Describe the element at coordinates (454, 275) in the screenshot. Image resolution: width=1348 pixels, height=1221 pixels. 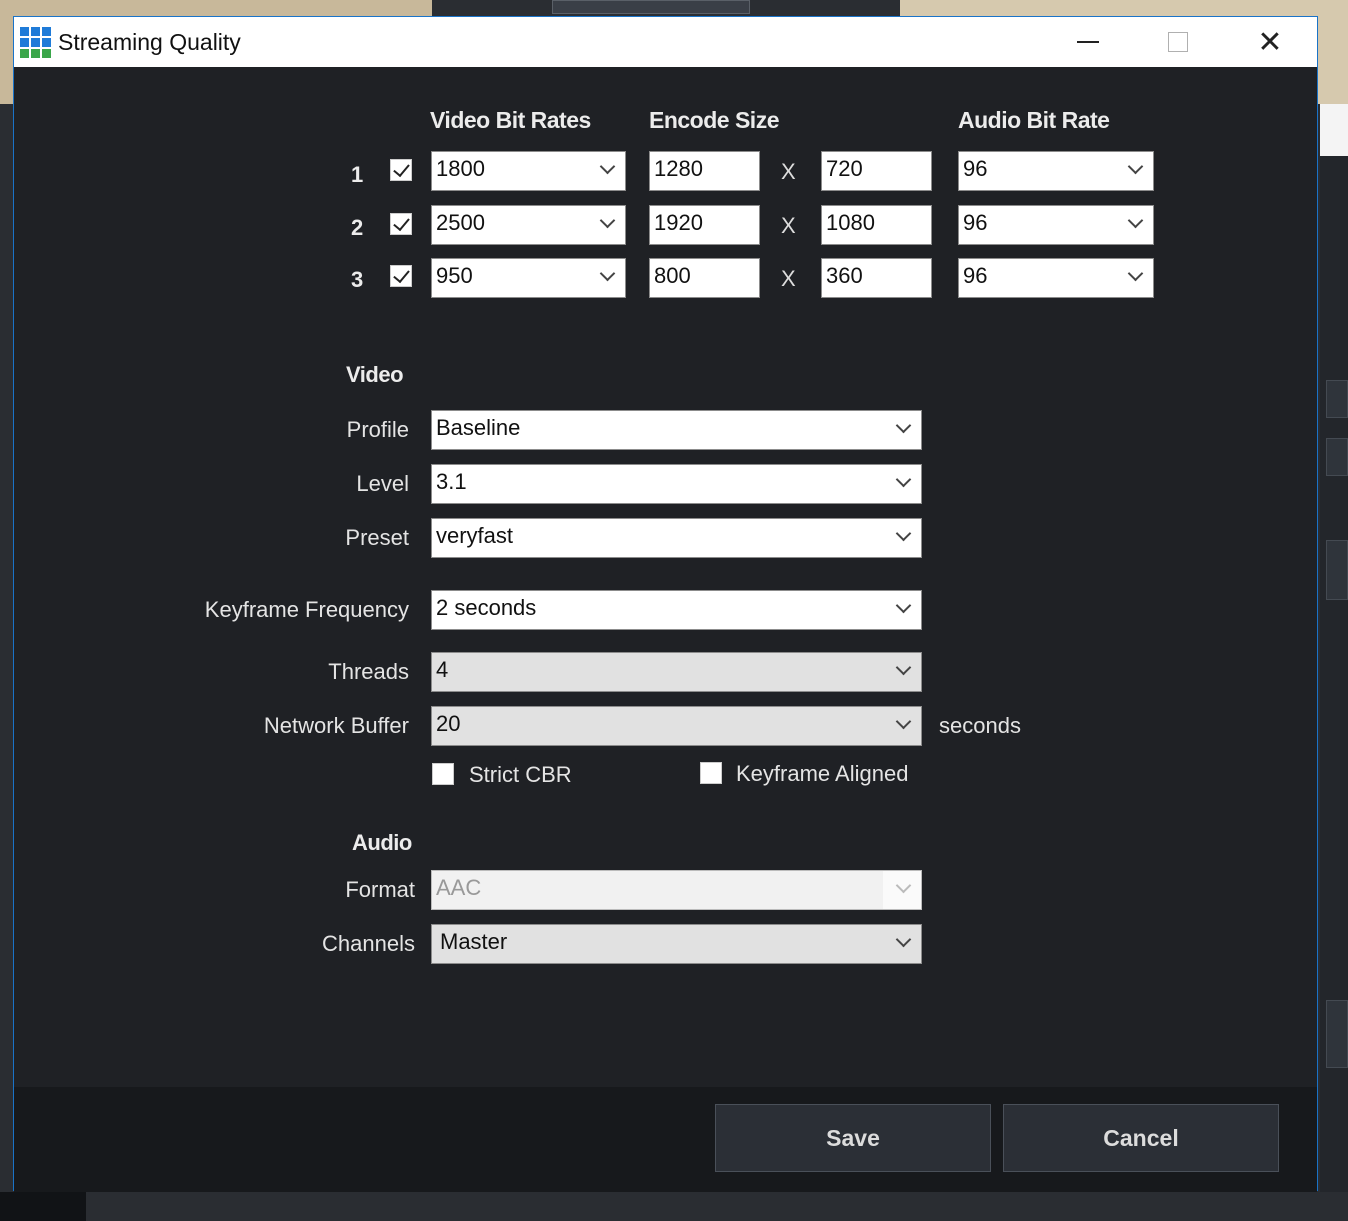
I see `video-bitrate-value: 950` at that location.